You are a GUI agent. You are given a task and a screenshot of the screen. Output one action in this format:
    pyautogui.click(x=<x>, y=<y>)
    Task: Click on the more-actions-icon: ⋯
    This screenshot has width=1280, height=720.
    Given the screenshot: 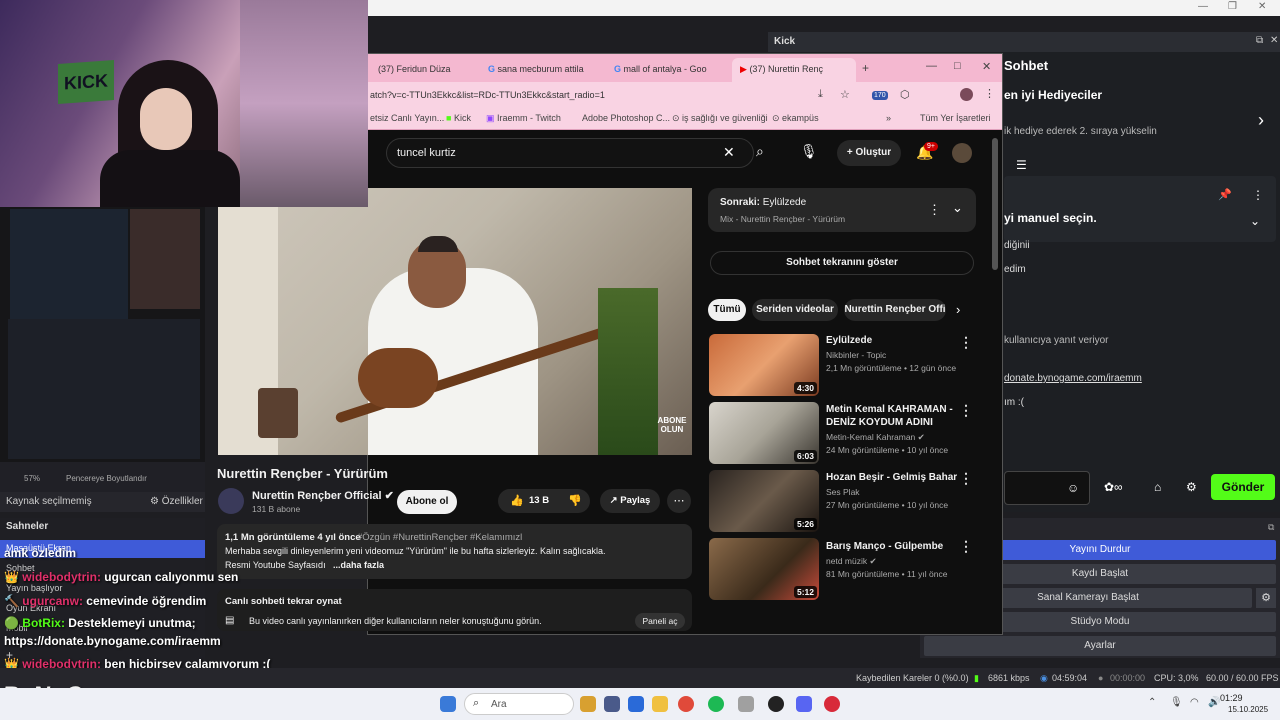 What is the action you would take?
    pyautogui.click(x=679, y=501)
    